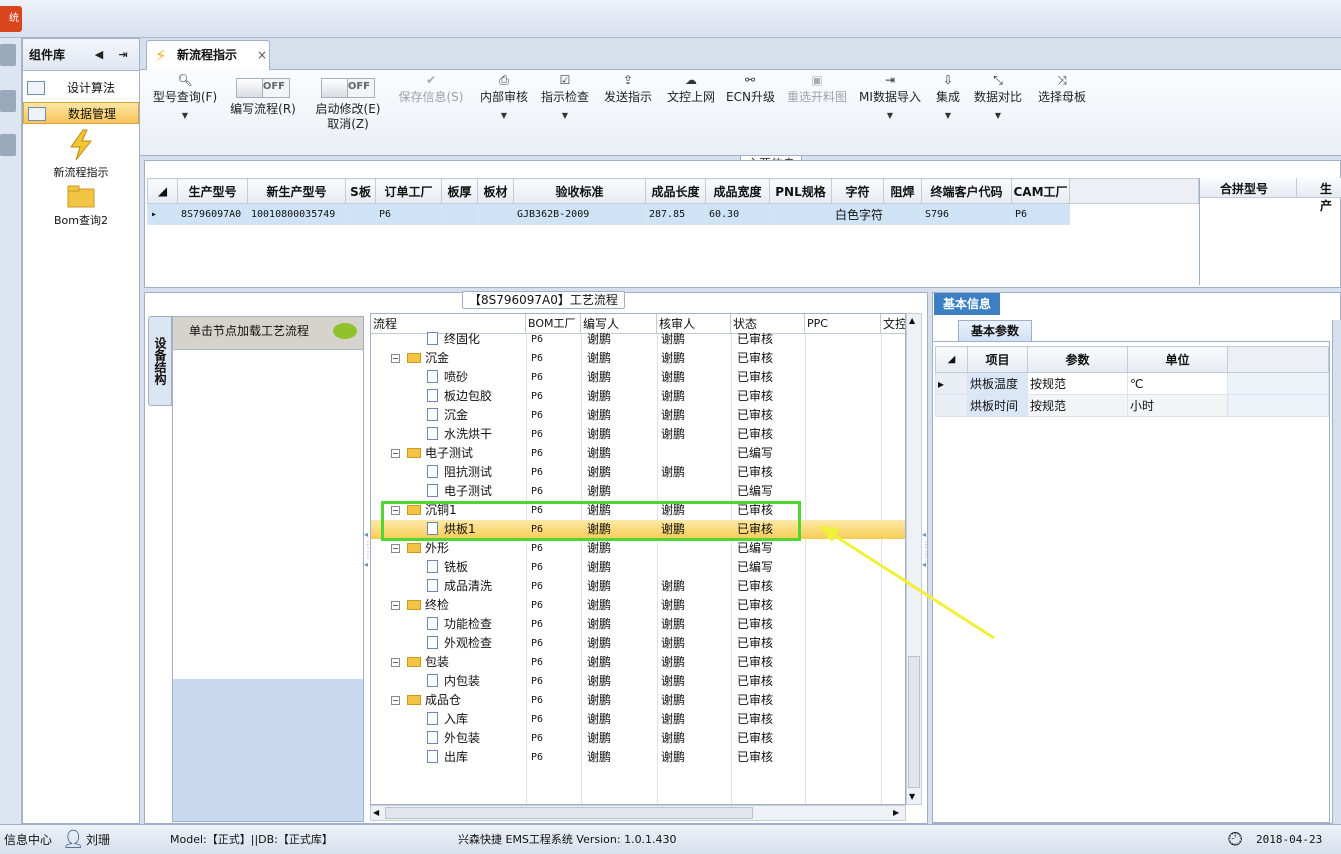 This screenshot has height=854, width=1341. I want to click on tree-folder-row: − 包装 P6 谢鹏 谢鹏 已审核, so click(638, 662).